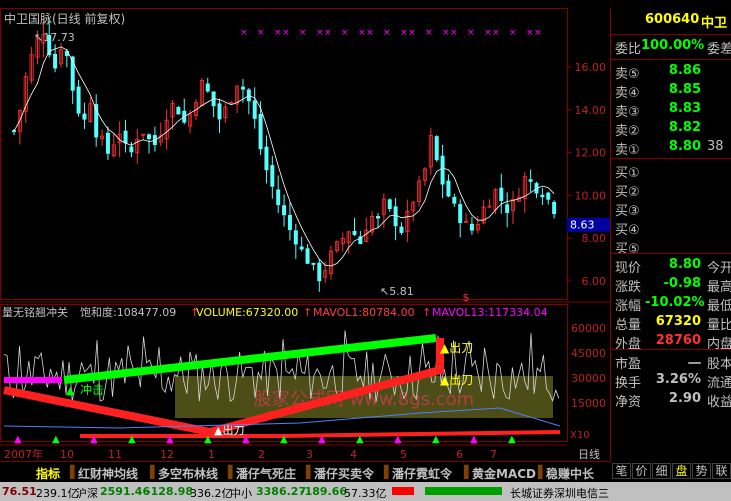 The image size is (731, 501). I want to click on tab-5: 潘仔霓虹令, so click(422, 473).